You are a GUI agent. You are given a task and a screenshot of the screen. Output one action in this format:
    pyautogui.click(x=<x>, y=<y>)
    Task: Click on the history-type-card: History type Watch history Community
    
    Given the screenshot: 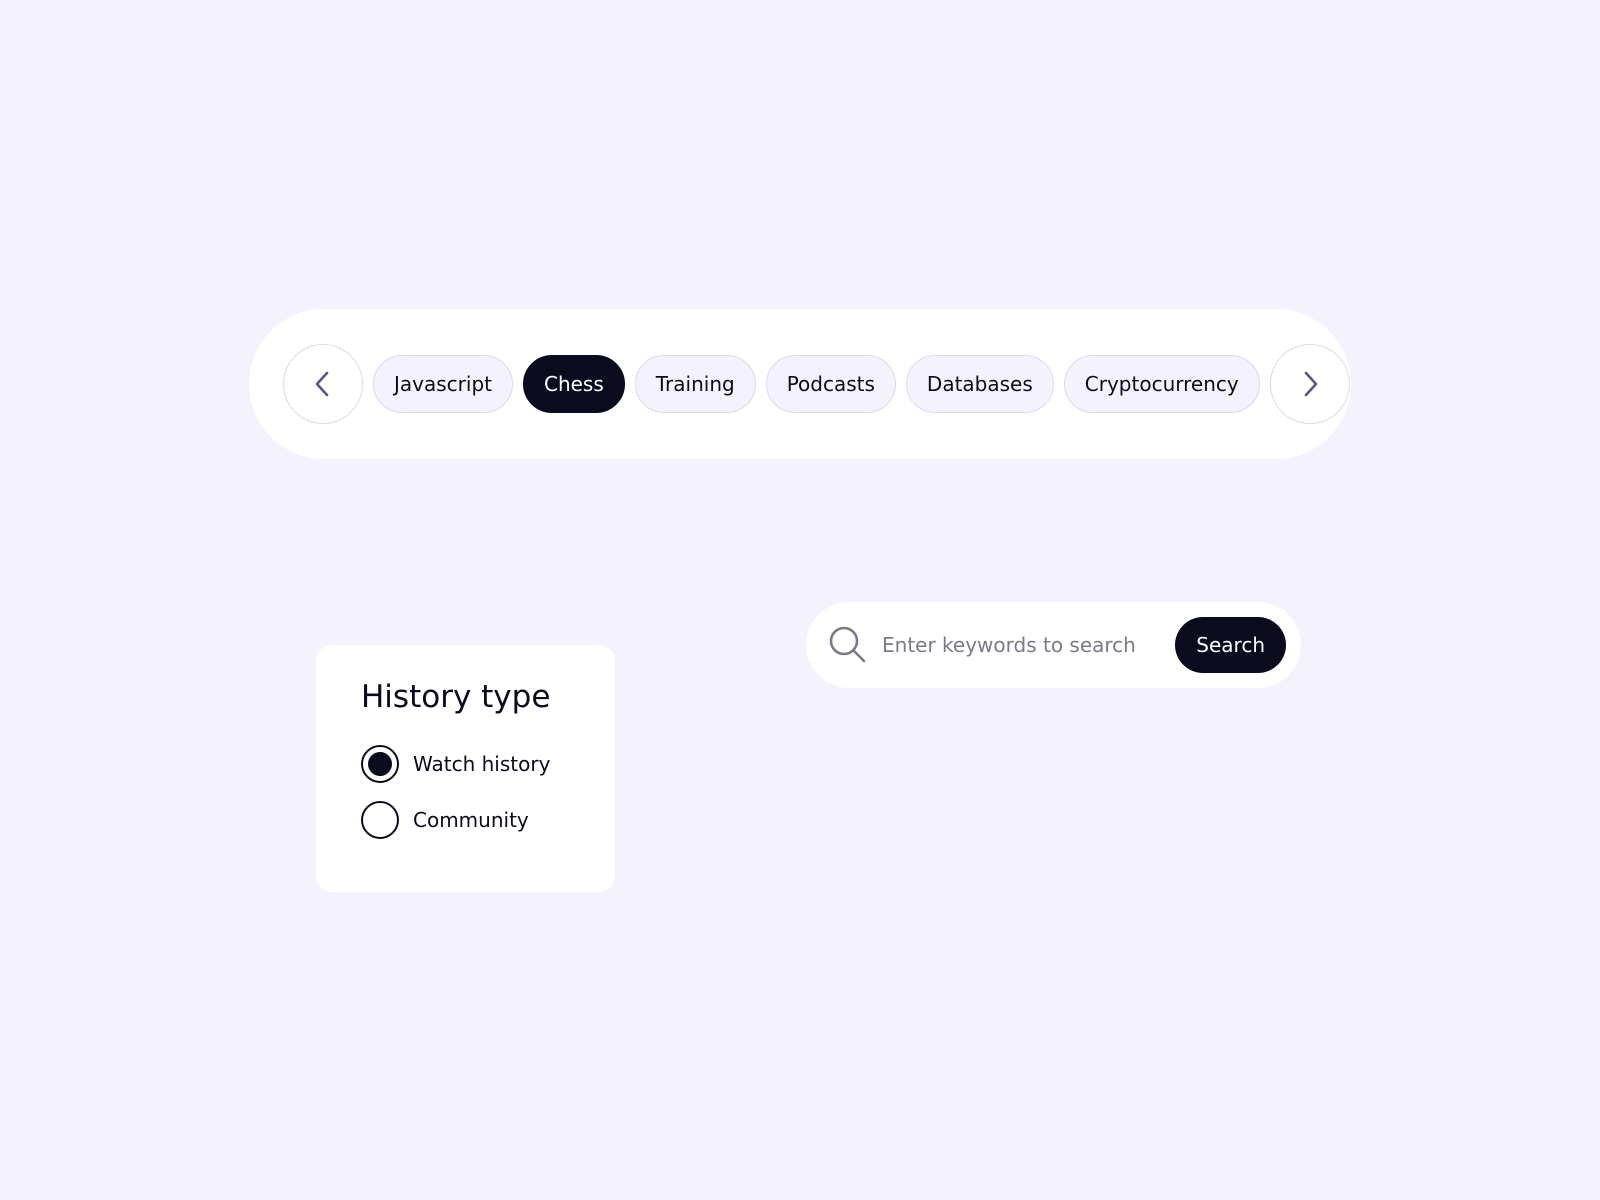 What is the action you would take?
    pyautogui.click(x=465, y=768)
    